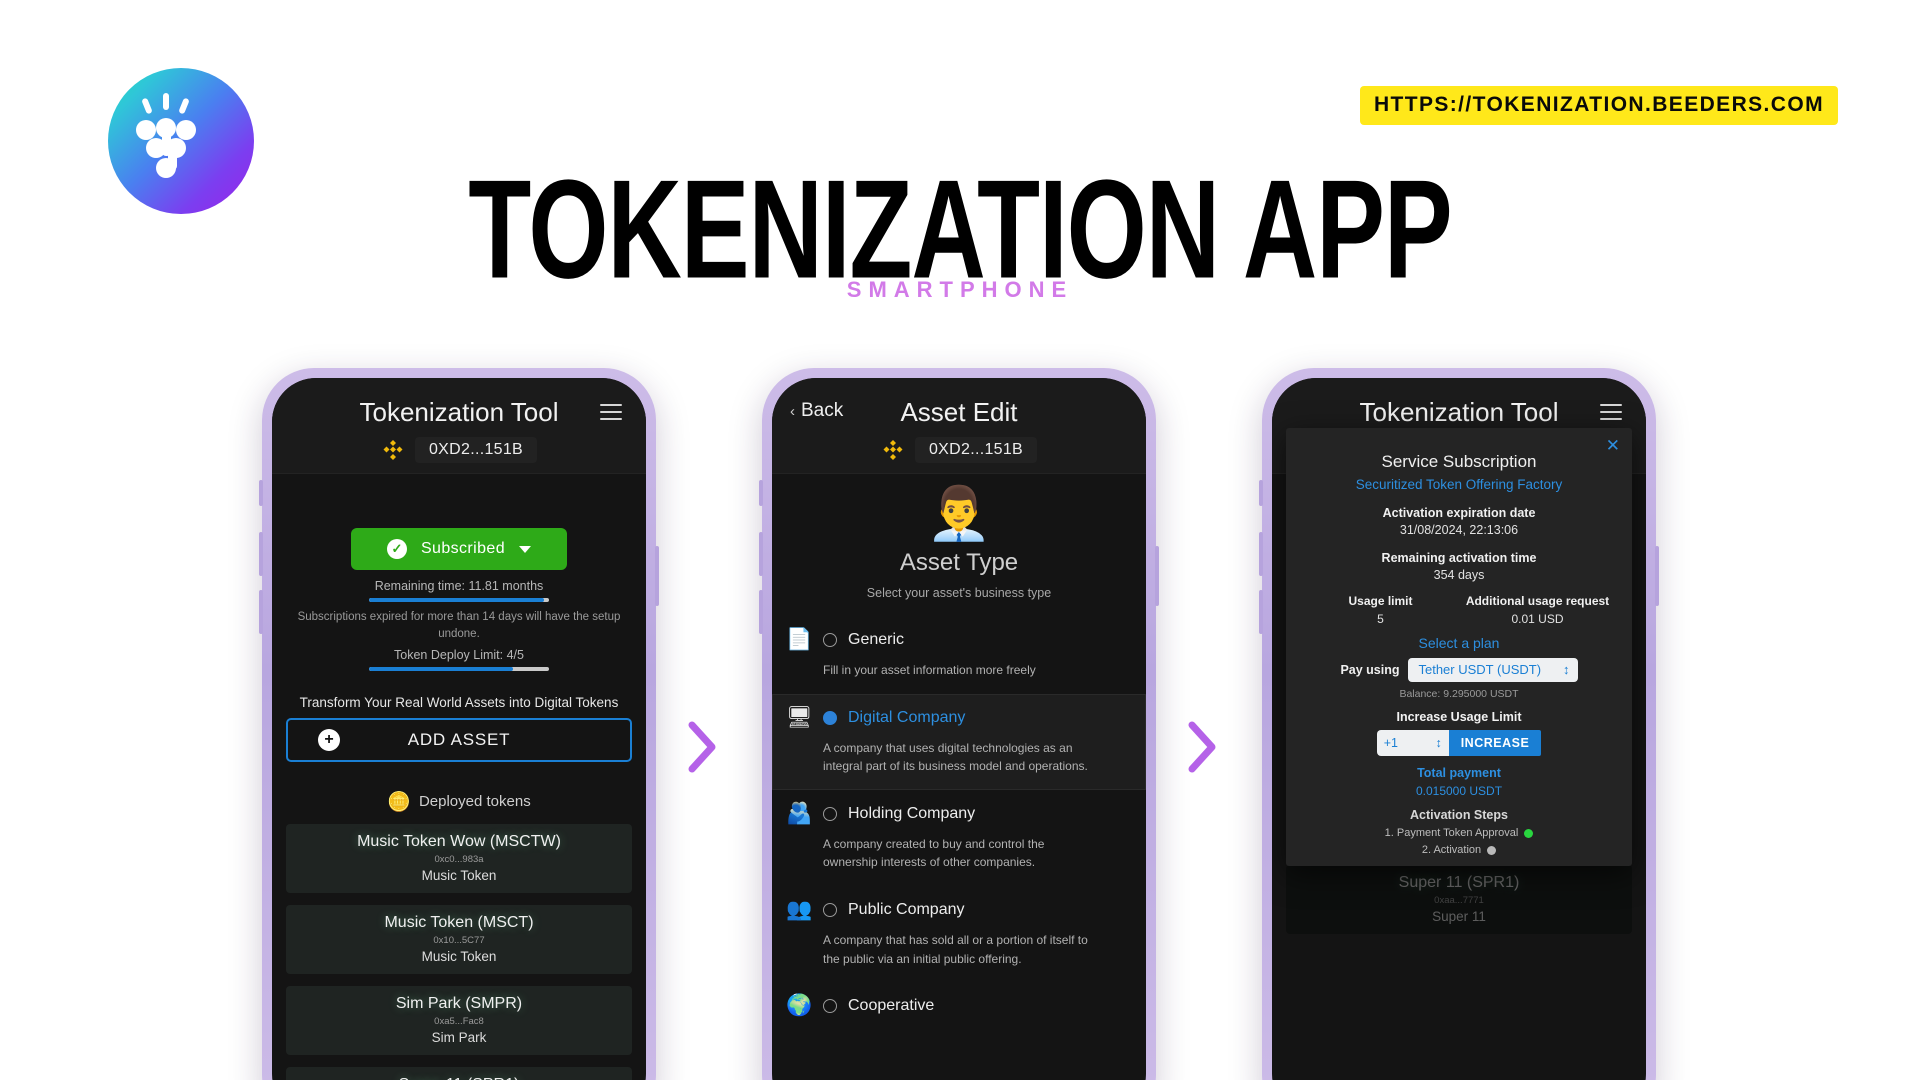 The height and width of the screenshot is (1080, 1920). Describe the element at coordinates (958, 640) in the screenshot. I see `option-header: 📄 Generic` at that location.